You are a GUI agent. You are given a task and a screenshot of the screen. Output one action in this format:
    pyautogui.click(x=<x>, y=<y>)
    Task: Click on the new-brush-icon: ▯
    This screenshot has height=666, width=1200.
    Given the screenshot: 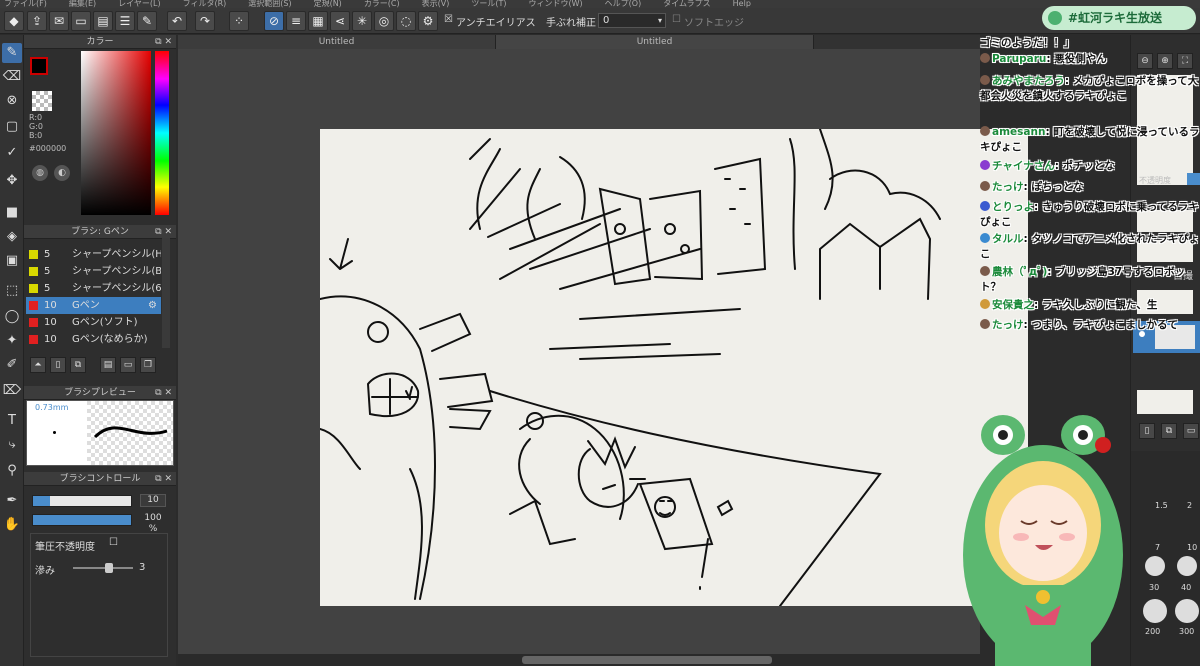 What is the action you would take?
    pyautogui.click(x=58, y=365)
    